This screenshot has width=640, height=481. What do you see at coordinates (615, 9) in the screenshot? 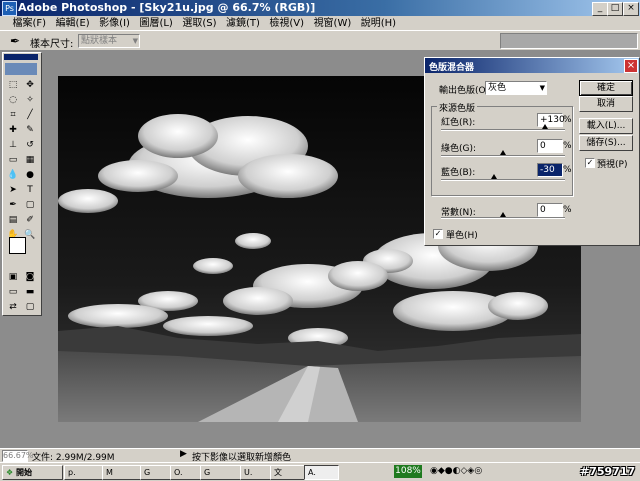
I see `maximize-button: □` at bounding box center [615, 9].